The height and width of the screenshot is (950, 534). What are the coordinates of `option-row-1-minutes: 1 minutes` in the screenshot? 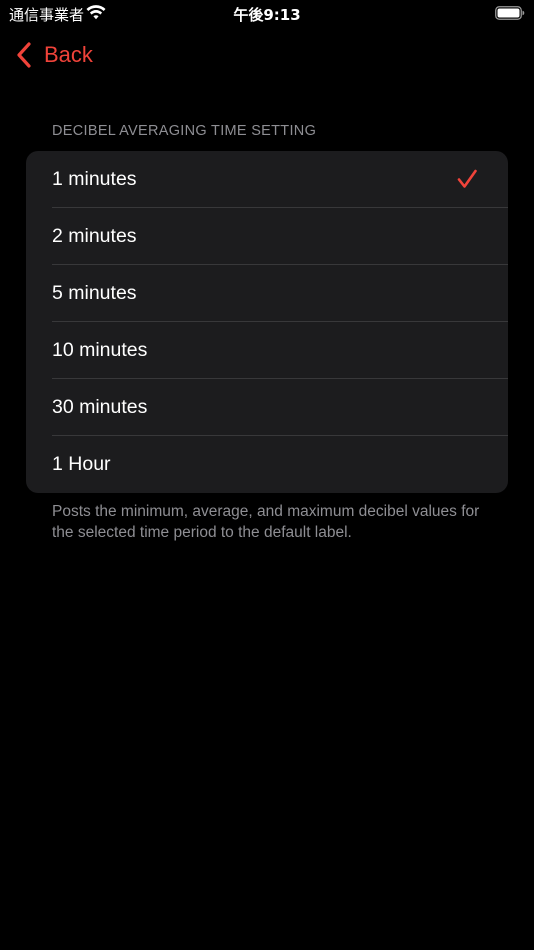 It's located at (267, 179).